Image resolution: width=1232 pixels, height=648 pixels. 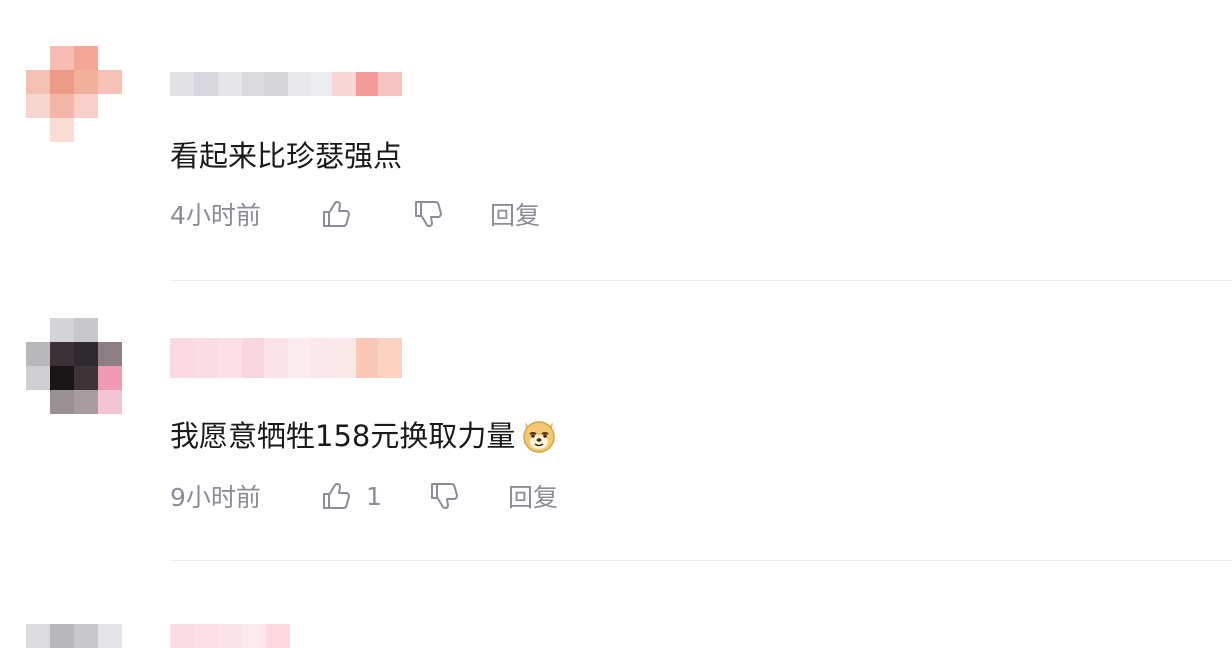 I want to click on comment-actions: 4小时前 回复, so click(x=355, y=214).